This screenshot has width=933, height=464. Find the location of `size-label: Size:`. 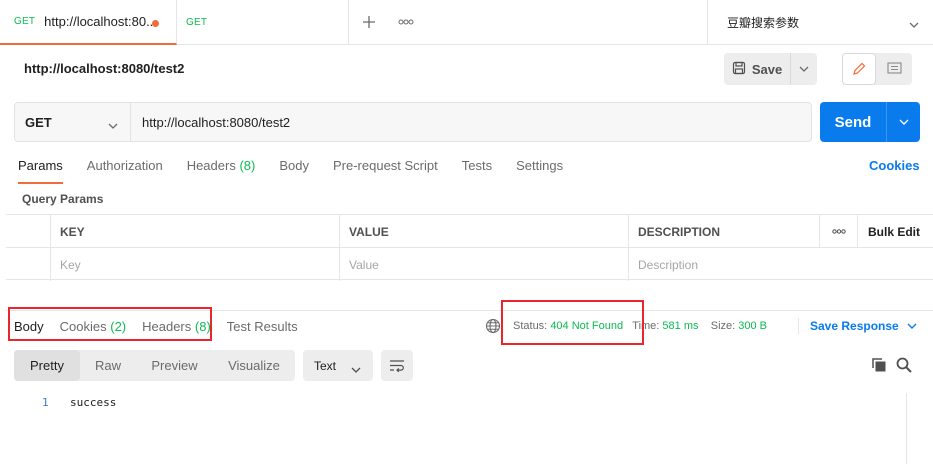

size-label: Size: is located at coordinates (723, 326).